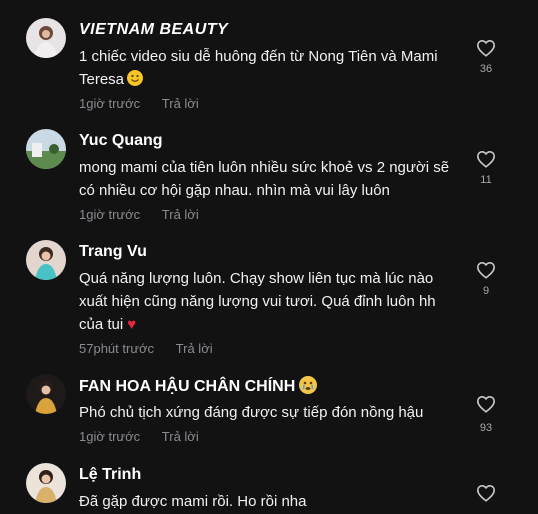  I want to click on comment-meta: 57phút trước Trả lời, so click(146, 349).